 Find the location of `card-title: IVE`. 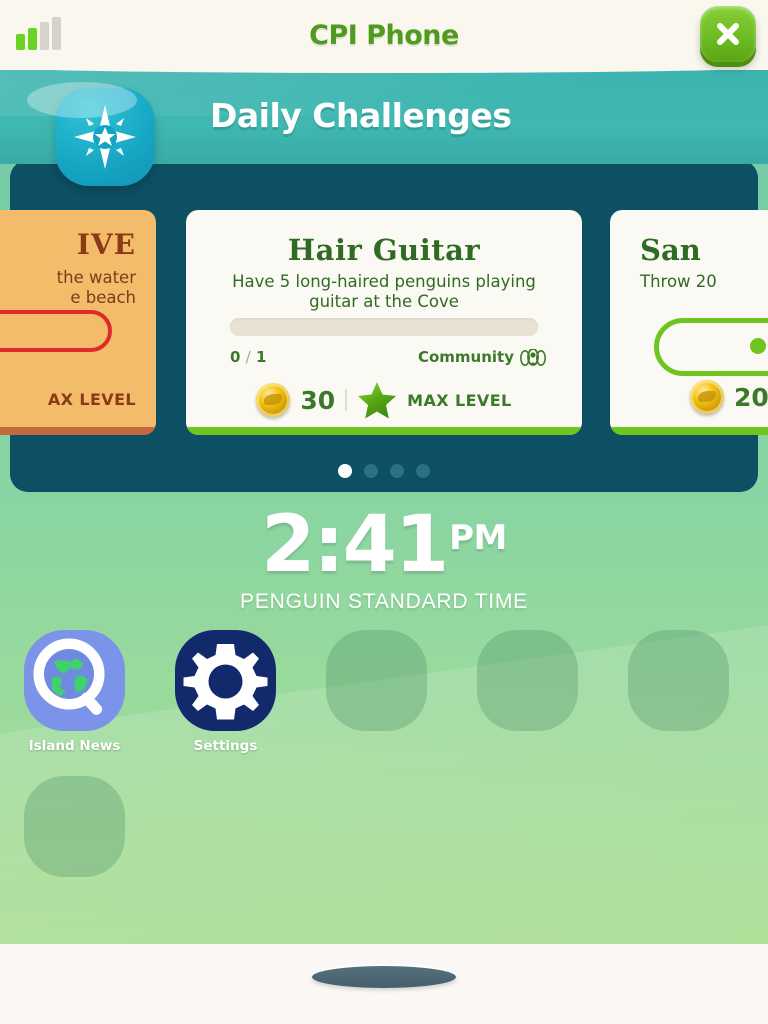

card-title: IVE is located at coordinates (106, 244).